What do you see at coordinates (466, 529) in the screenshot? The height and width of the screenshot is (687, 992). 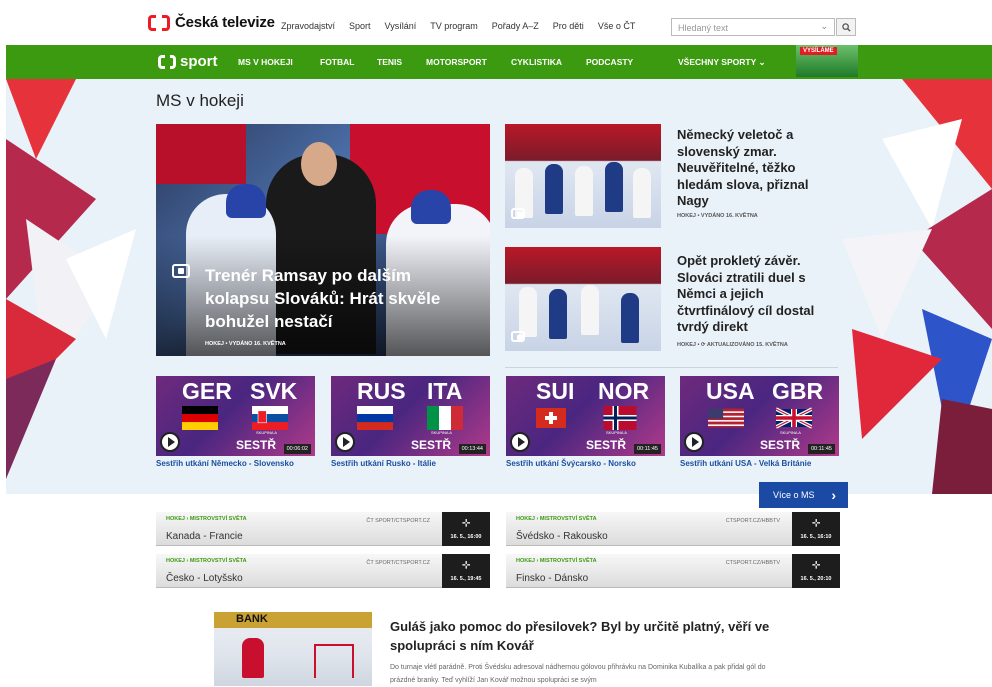 I see `match-time: 16. 5., 16:00` at bounding box center [466, 529].